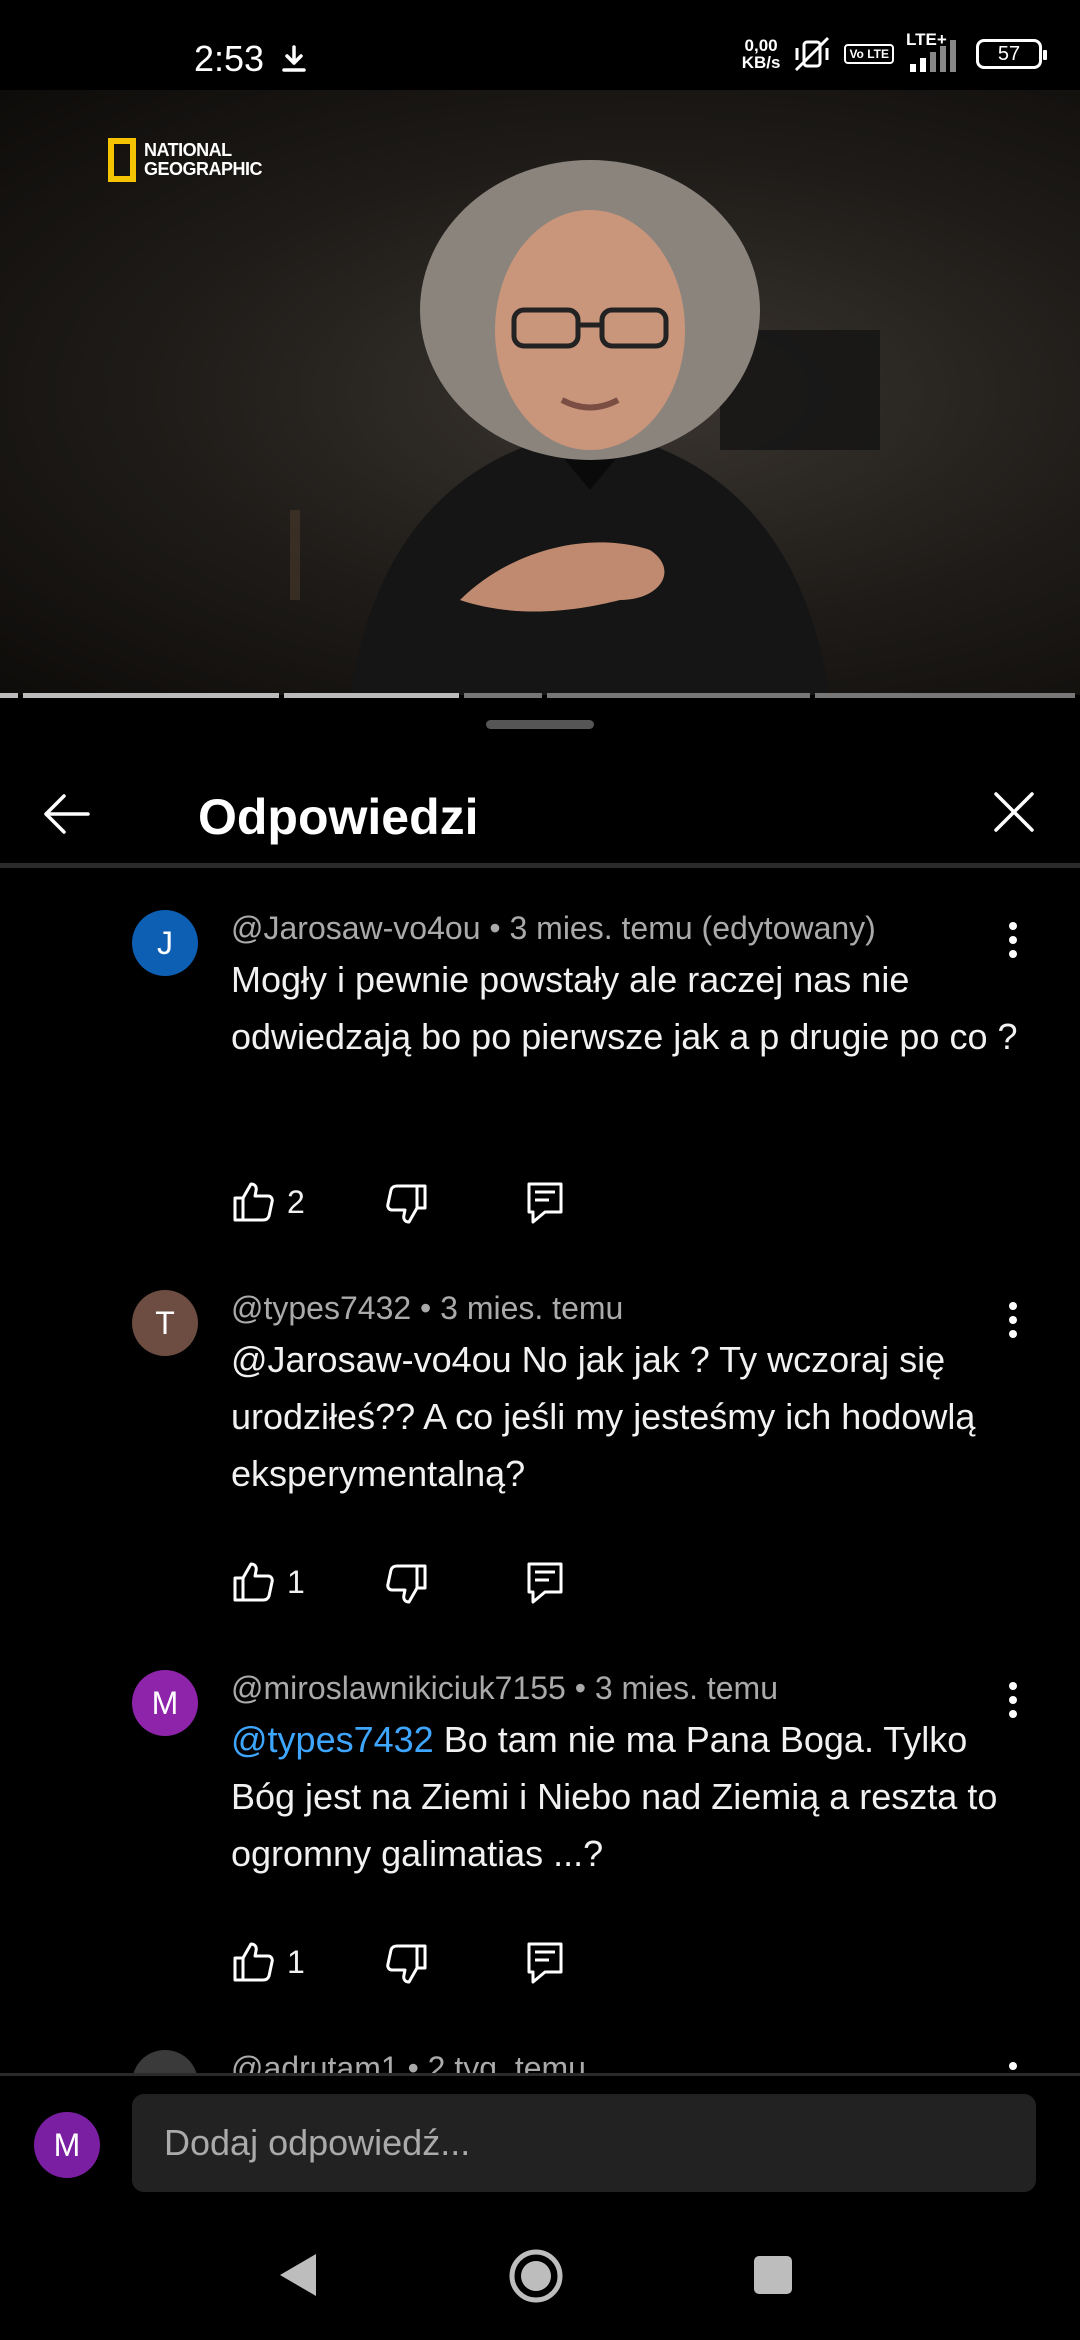 The image size is (1080, 2340). What do you see at coordinates (536, 2276) in the screenshot?
I see `nav-home-icon` at bounding box center [536, 2276].